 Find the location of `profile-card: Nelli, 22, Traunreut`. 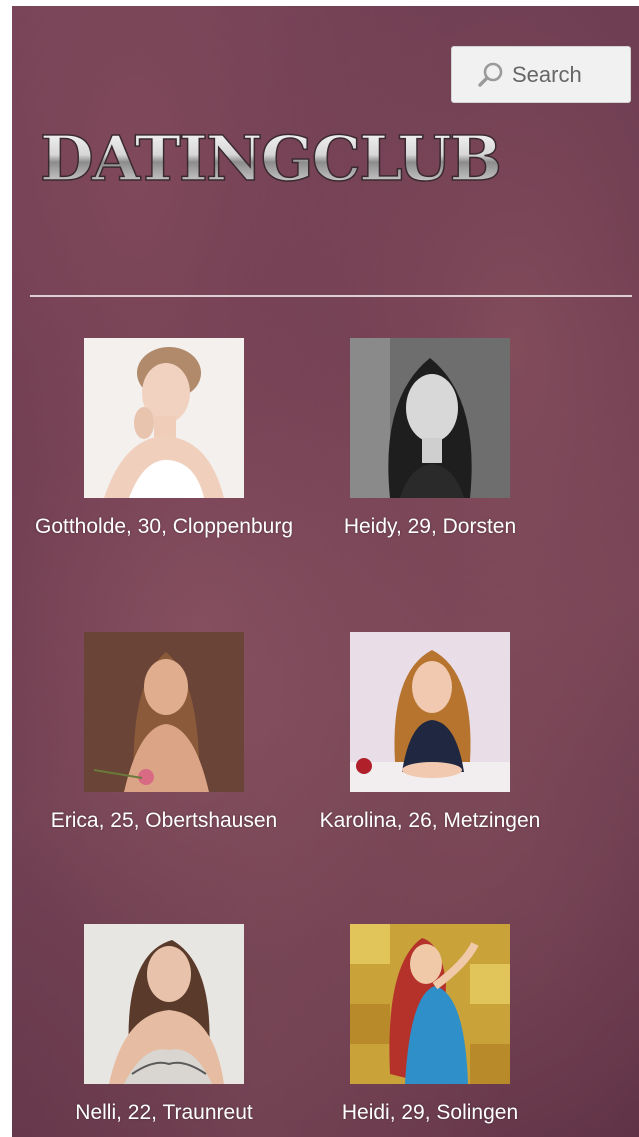

profile-card: Nelli, 22, Traunreut is located at coordinates (164, 1026).